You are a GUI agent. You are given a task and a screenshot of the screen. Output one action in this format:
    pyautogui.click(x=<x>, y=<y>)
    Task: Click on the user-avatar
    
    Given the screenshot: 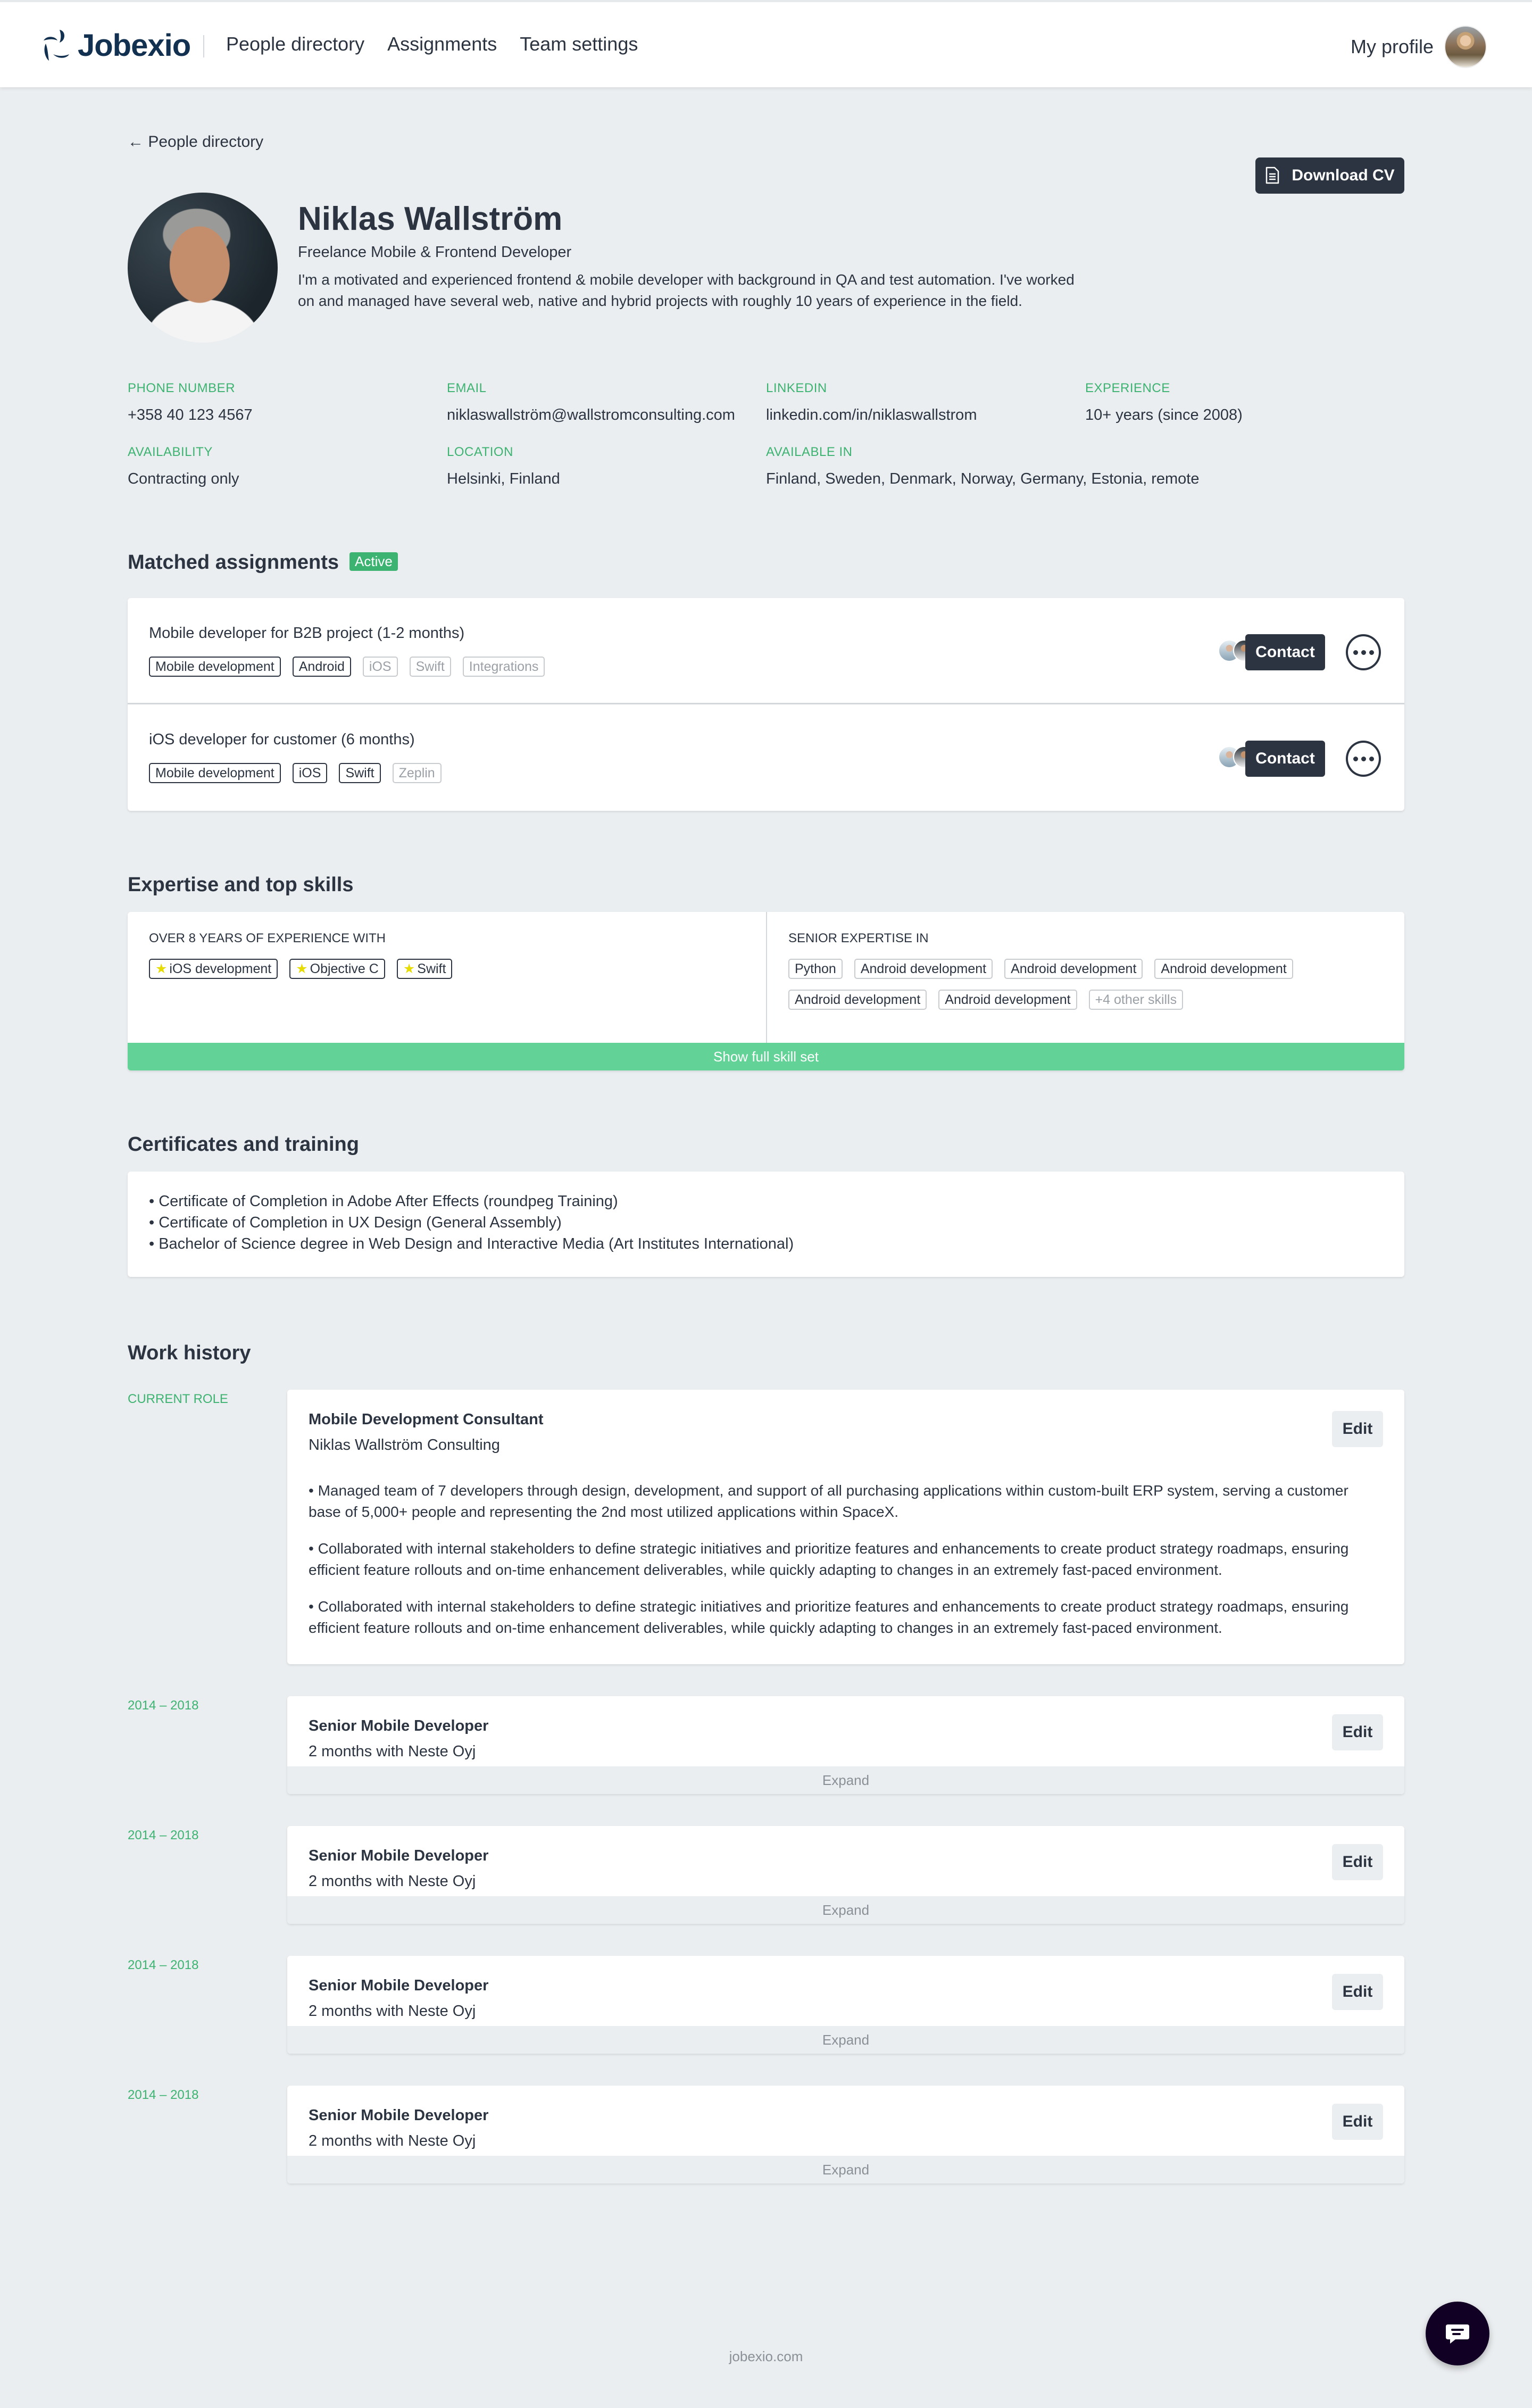 What is the action you would take?
    pyautogui.click(x=1465, y=47)
    